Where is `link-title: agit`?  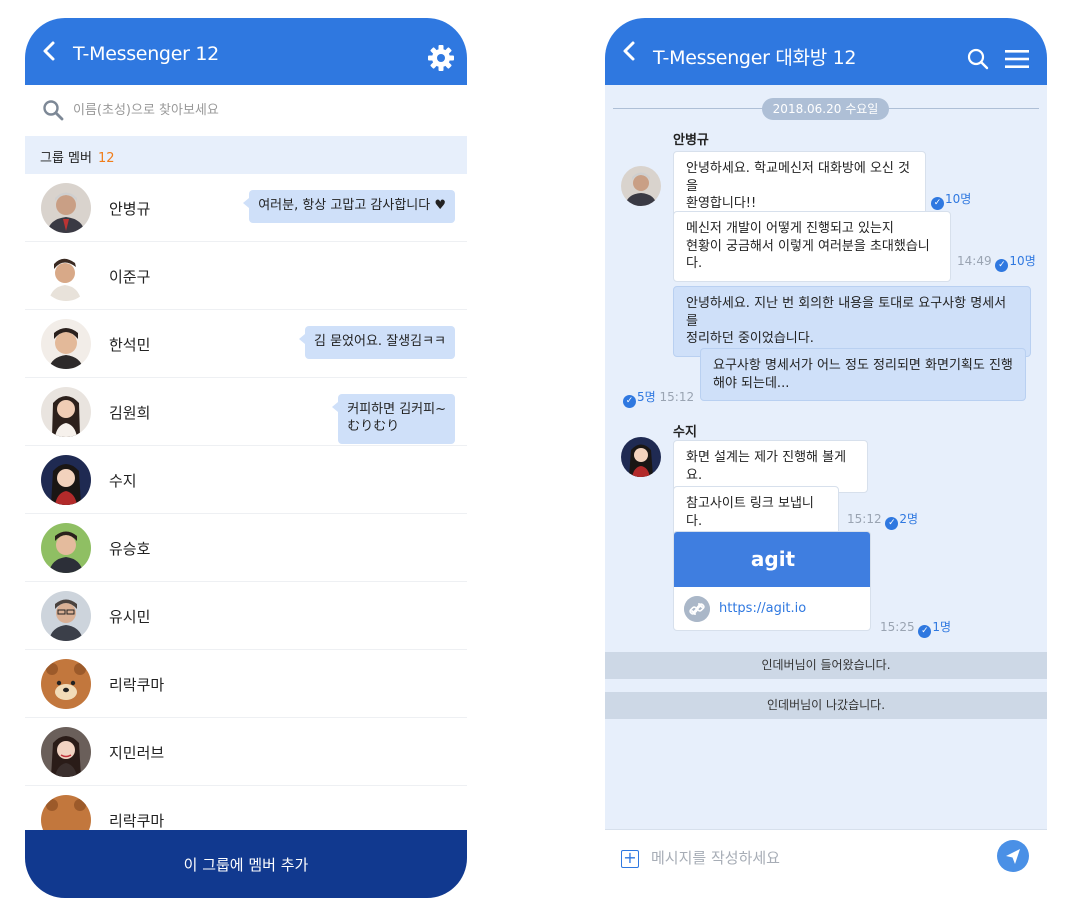
link-title: agit is located at coordinates (772, 559).